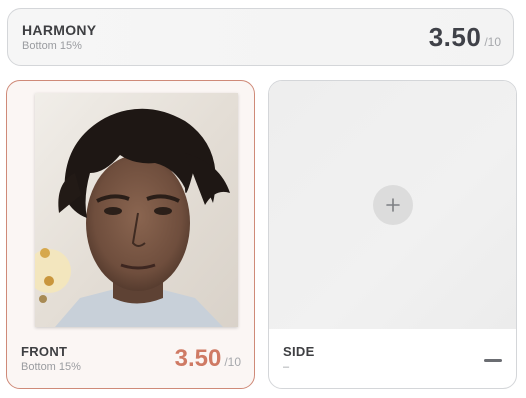 This screenshot has height=398, width=526. What do you see at coordinates (59, 30) in the screenshot?
I see `harmony-label: HARMONY` at bounding box center [59, 30].